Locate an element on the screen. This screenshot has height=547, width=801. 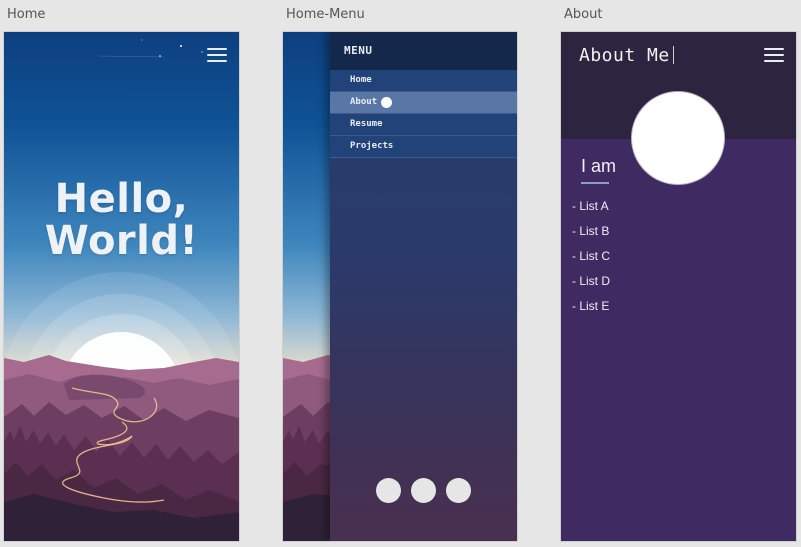
hero-heading-line2: World! is located at coordinates (121, 241).